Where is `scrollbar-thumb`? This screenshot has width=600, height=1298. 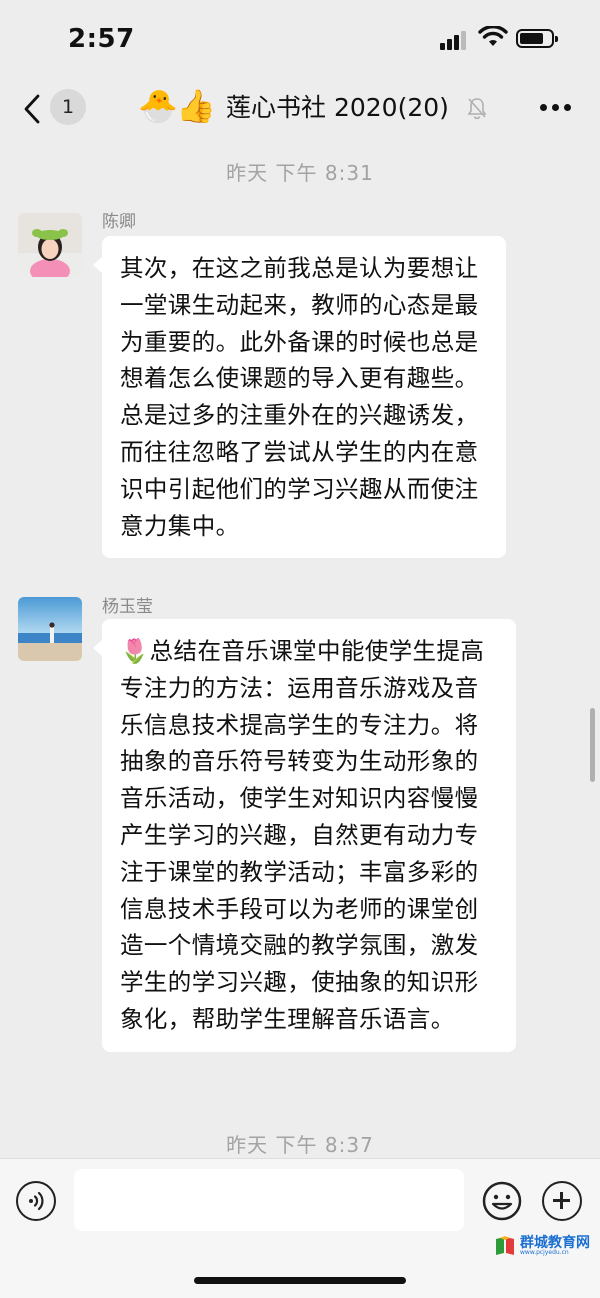
scrollbar-thumb is located at coordinates (592, 745).